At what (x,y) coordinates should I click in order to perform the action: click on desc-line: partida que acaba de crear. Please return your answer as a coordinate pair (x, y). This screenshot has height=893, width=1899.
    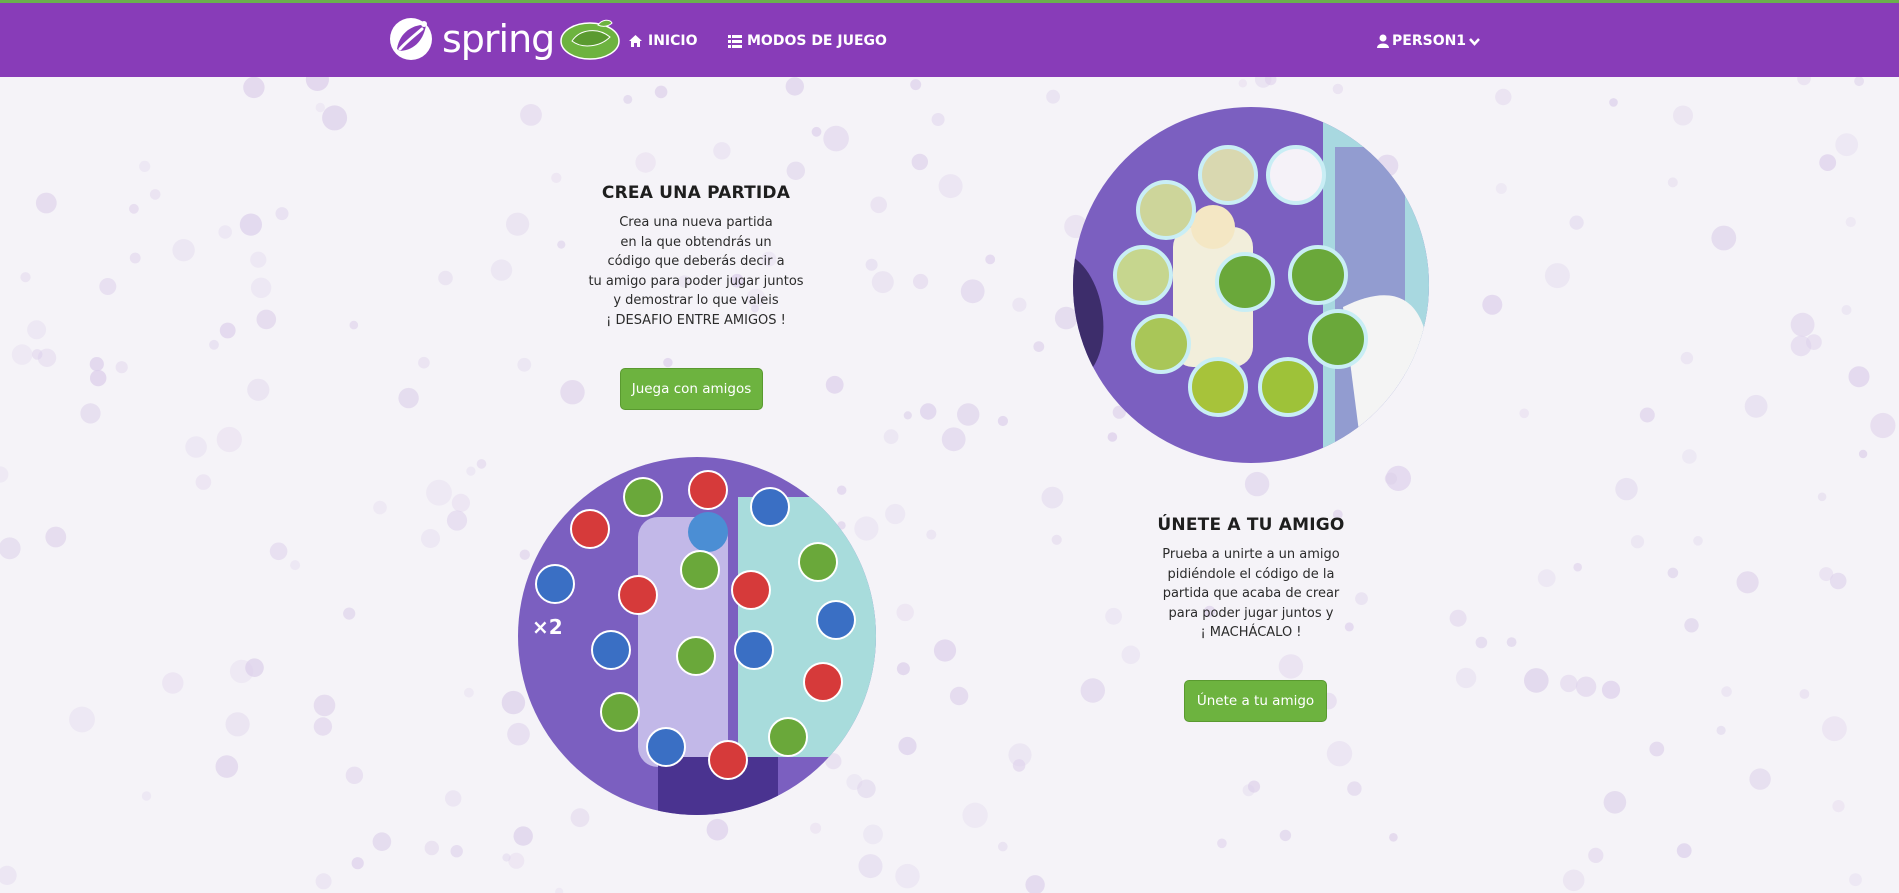
    Looking at the image, I should click on (1251, 593).